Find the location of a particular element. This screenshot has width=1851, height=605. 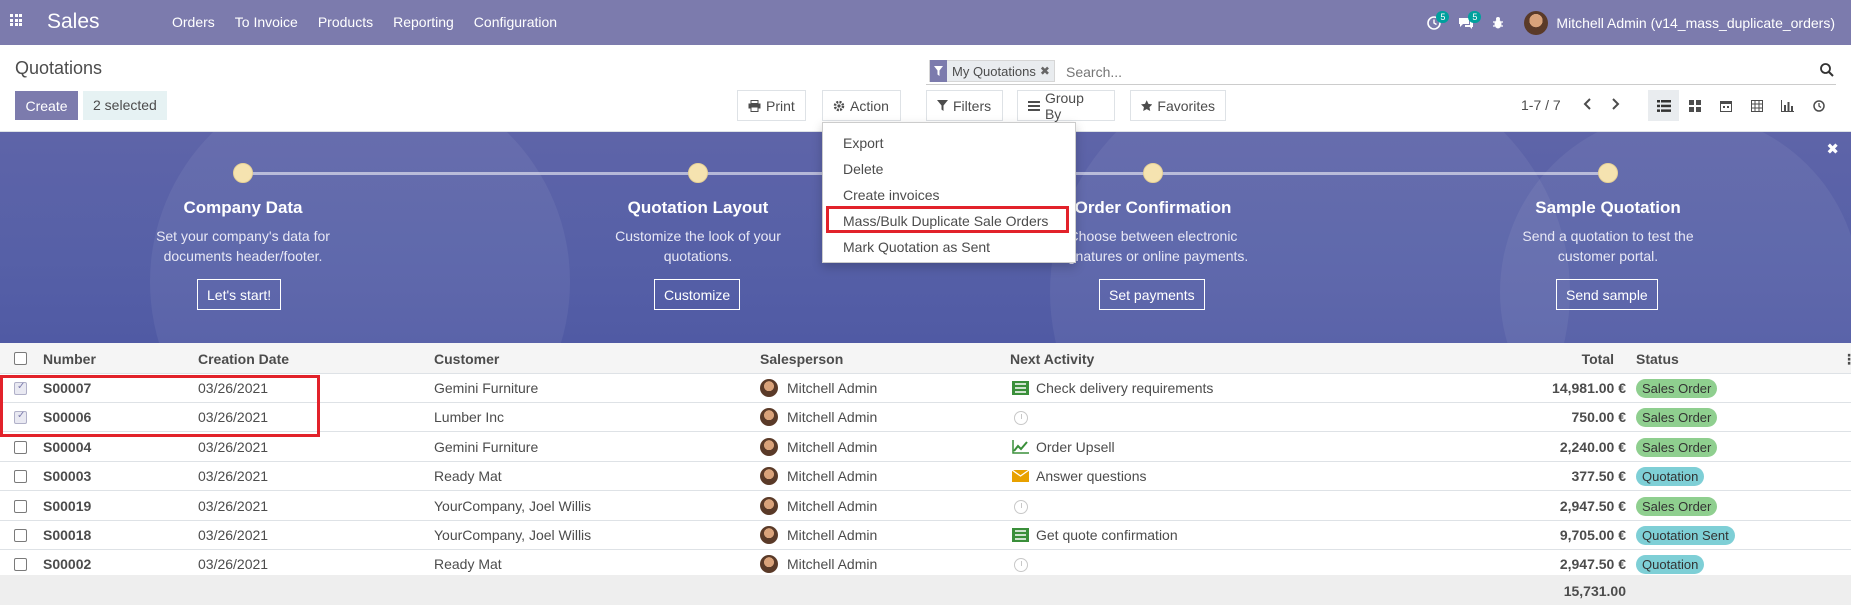

order-total: 9,705.00 € is located at coordinates (1592, 535).